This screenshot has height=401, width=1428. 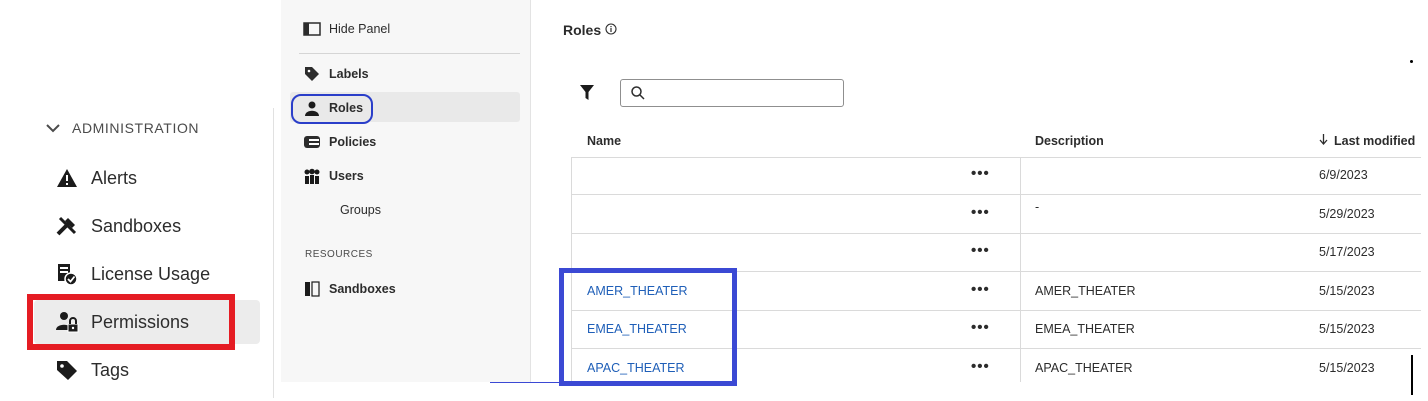 What do you see at coordinates (1037, 207) in the screenshot?
I see `role-description: -` at bounding box center [1037, 207].